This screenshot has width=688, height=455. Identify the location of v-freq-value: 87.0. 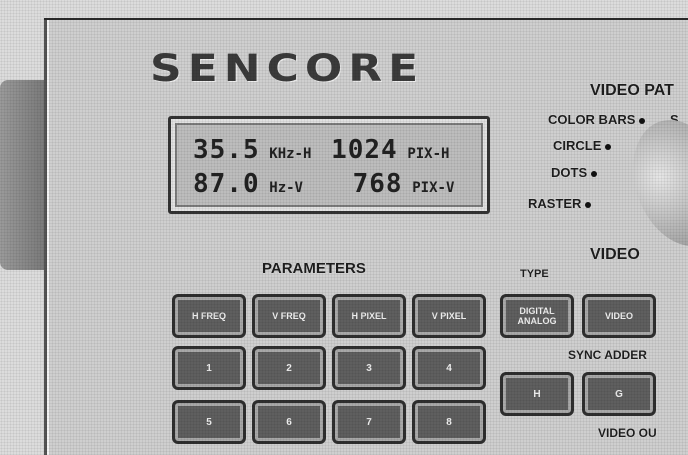
(226, 184).